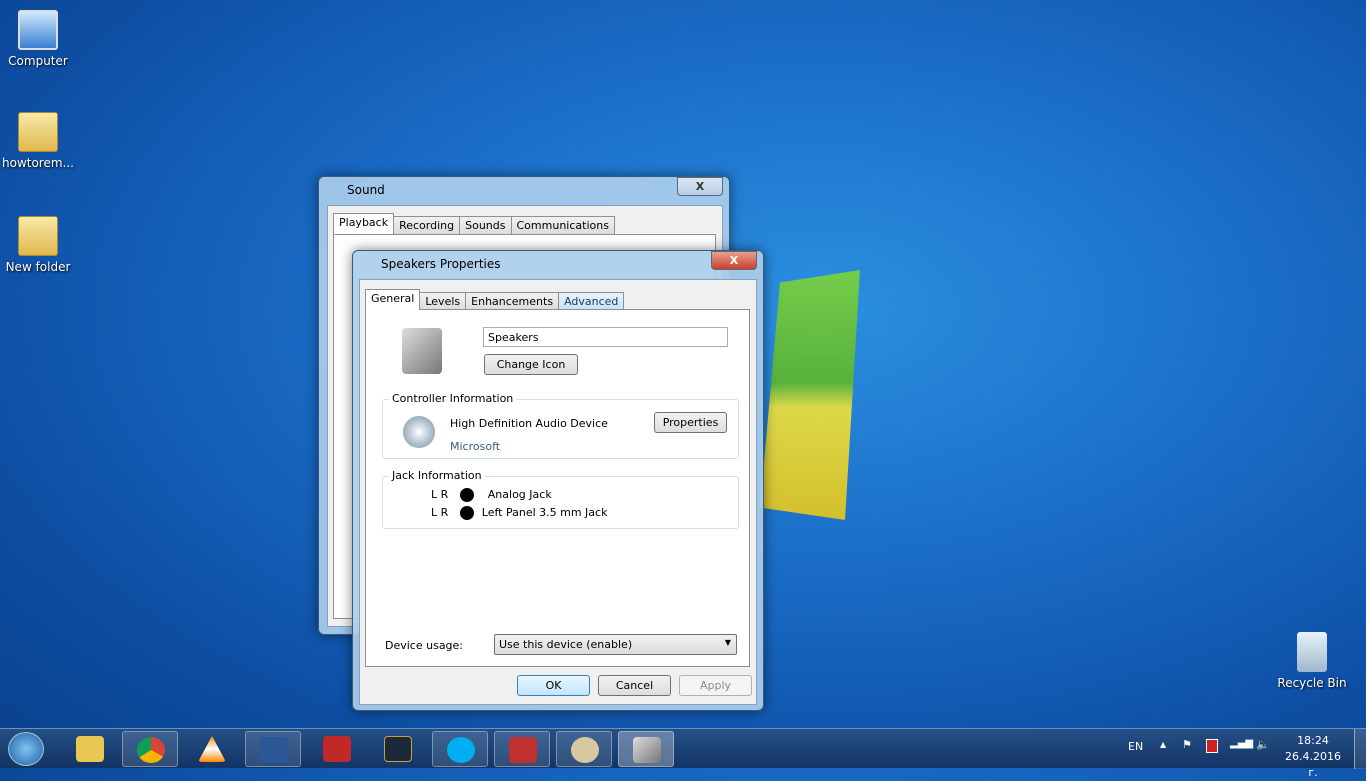  I want to click on recycle-bin-icon, so click(1312, 652).